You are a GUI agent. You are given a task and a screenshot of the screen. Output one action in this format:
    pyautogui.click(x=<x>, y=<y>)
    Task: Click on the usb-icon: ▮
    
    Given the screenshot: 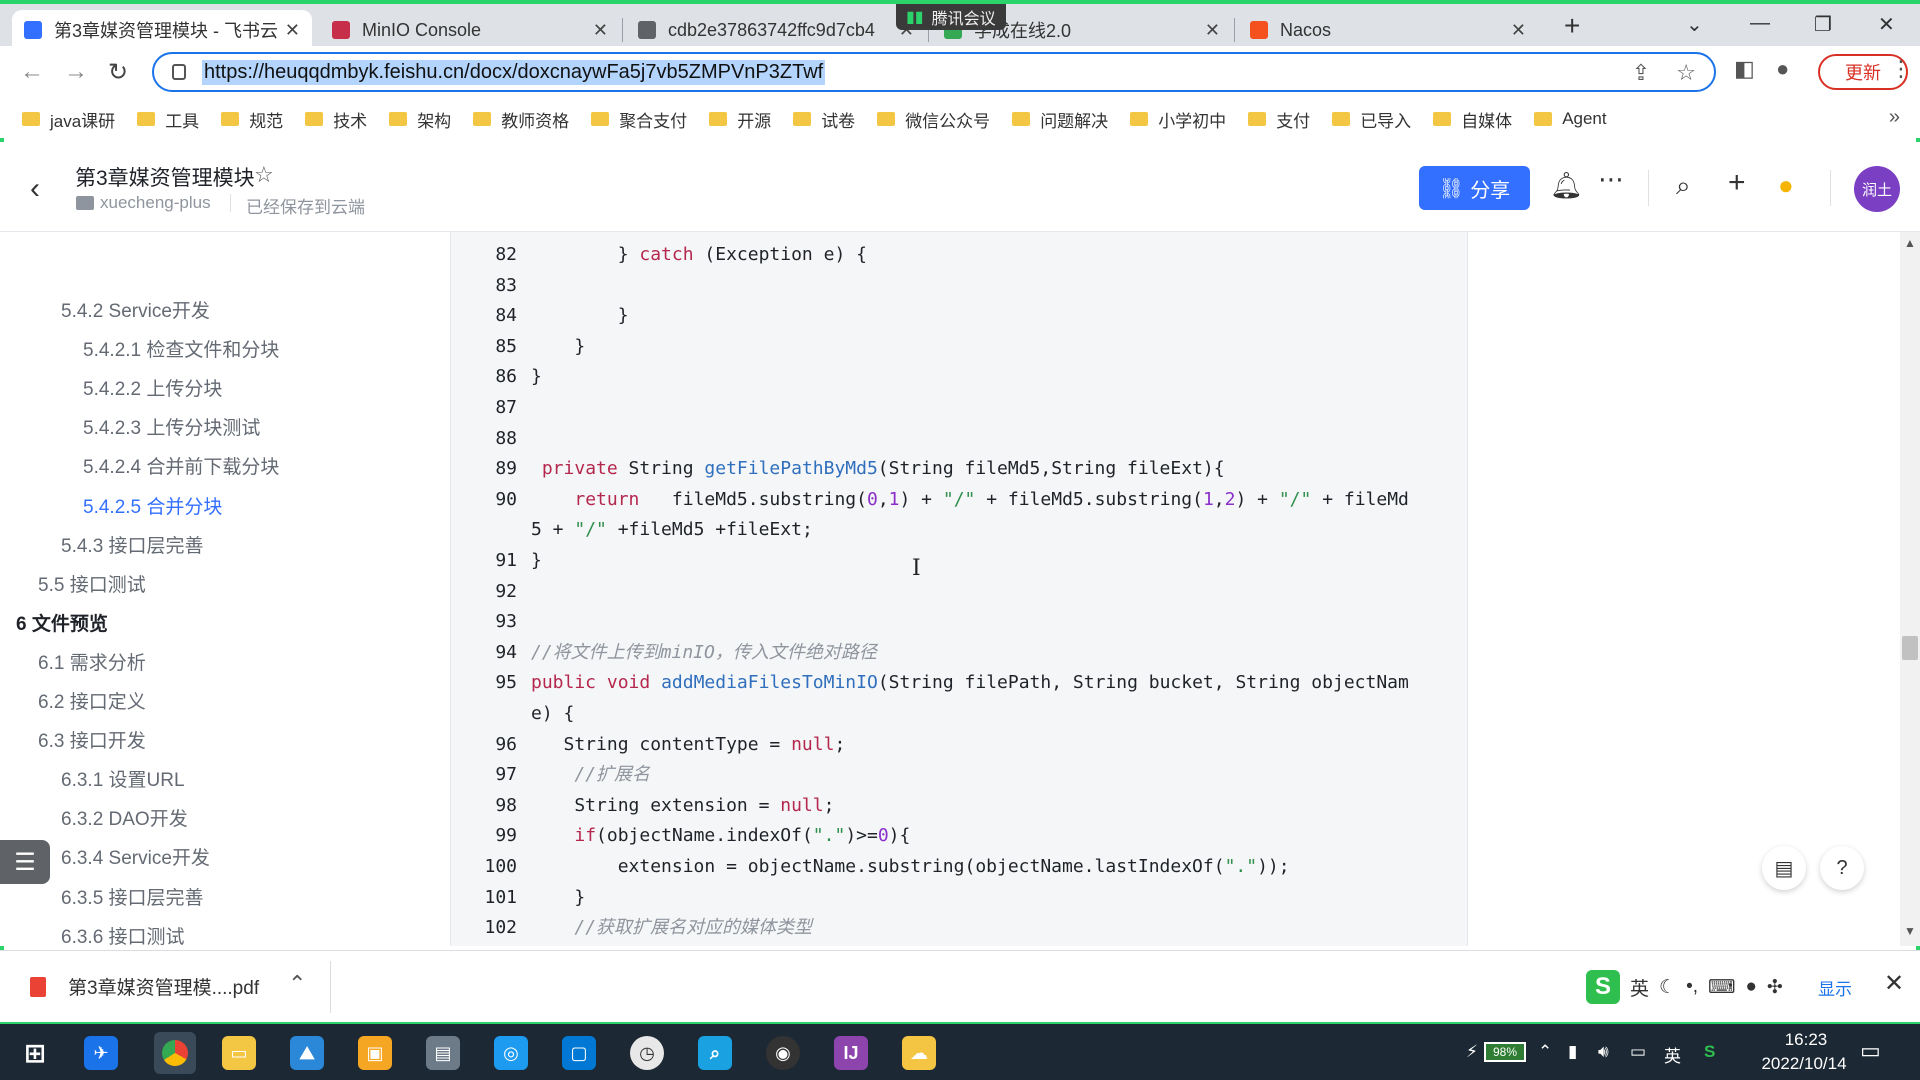 What is the action you would take?
    pyautogui.click(x=1572, y=1052)
    